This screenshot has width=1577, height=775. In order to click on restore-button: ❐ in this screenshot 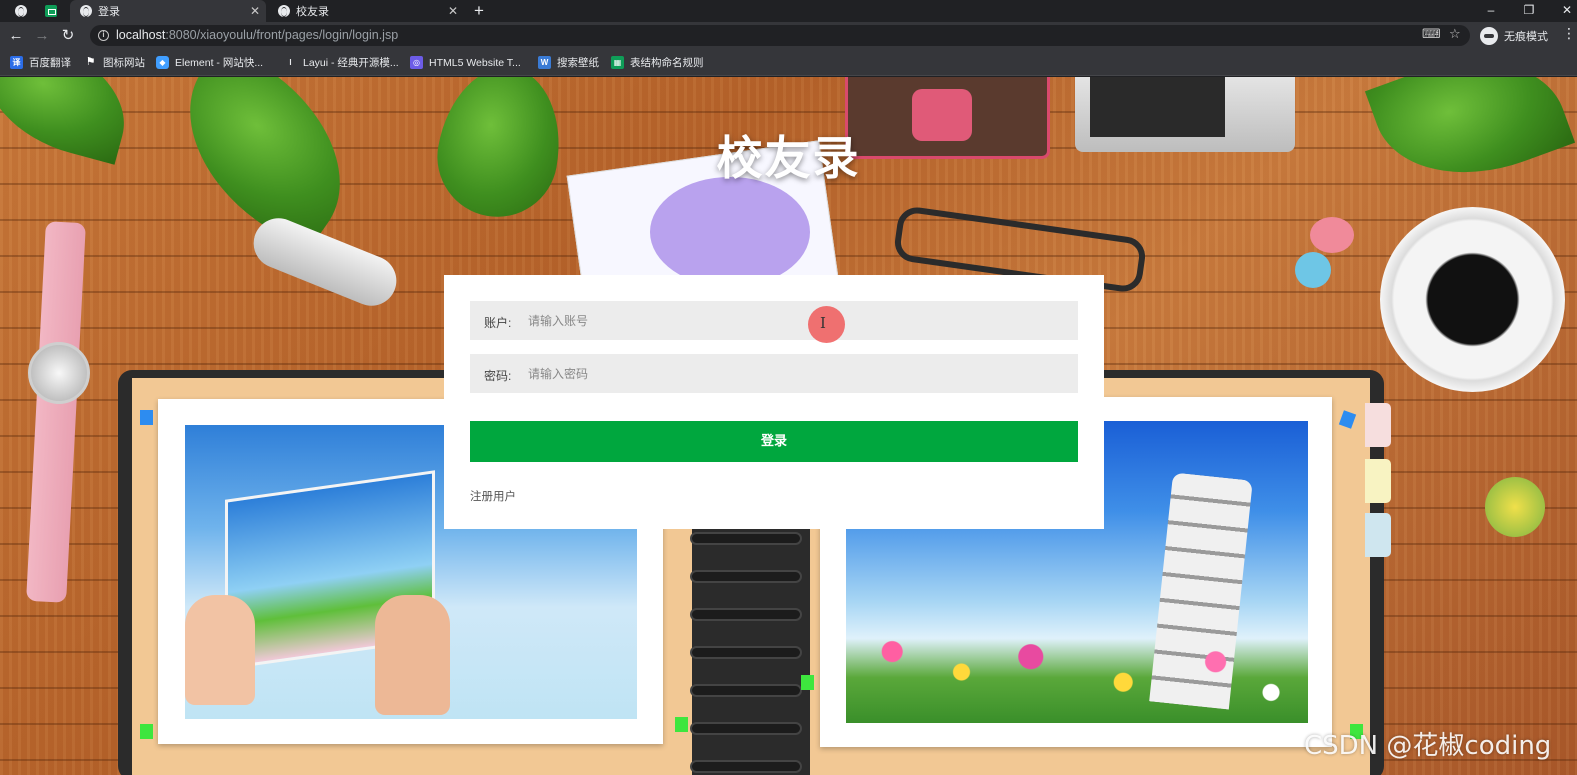, I will do `click(1529, 11)`.